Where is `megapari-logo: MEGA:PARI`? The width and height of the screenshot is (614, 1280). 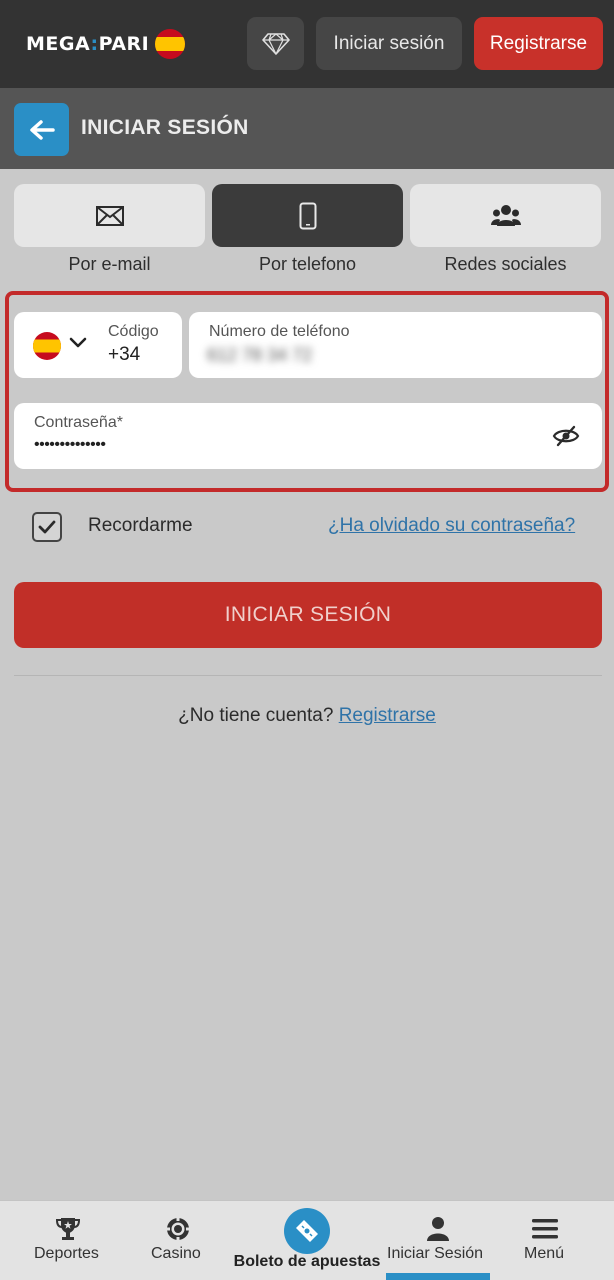
megapari-logo: MEGA:PARI is located at coordinates (106, 44).